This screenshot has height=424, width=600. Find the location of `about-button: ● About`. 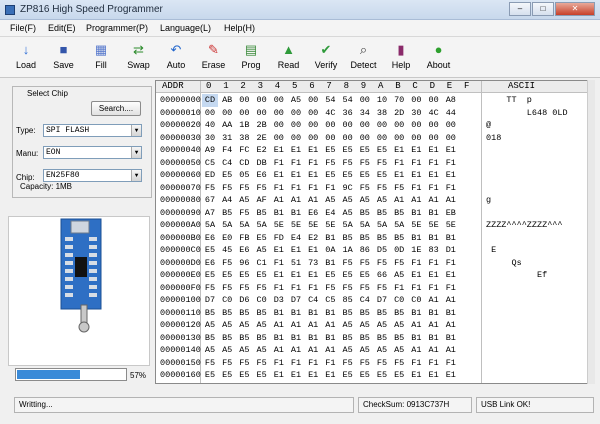

about-button: ● About is located at coordinates (439, 58).